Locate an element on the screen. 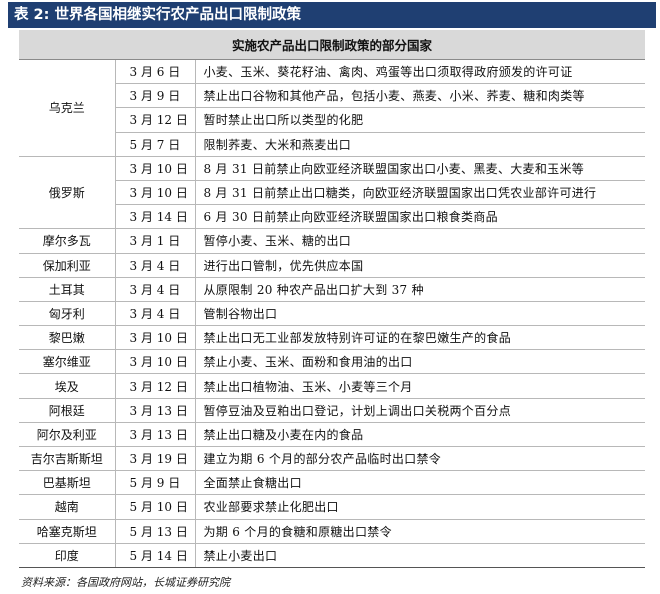 The height and width of the screenshot is (594, 660). policy-description-cell: 8 月 31 日前禁止出口糖类，向欧亚经济联盟国家出口凭农业部许可进行 is located at coordinates (420, 193).